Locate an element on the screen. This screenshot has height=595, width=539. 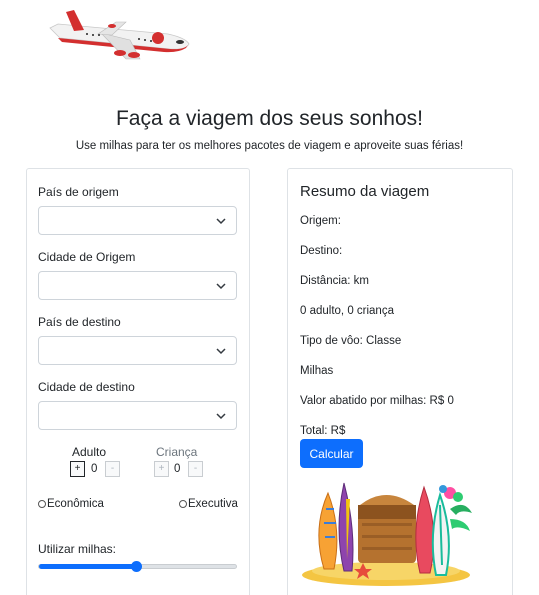
summary-passengers: 0 adulto, 0 criança is located at coordinates (347, 311).